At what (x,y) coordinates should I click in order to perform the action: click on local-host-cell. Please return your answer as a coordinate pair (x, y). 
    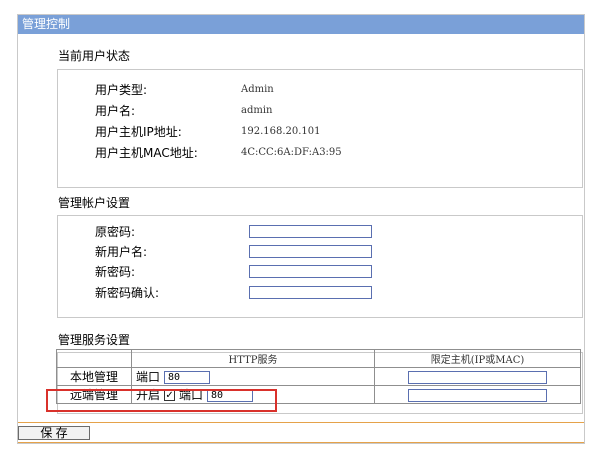
    Looking at the image, I should click on (477, 376).